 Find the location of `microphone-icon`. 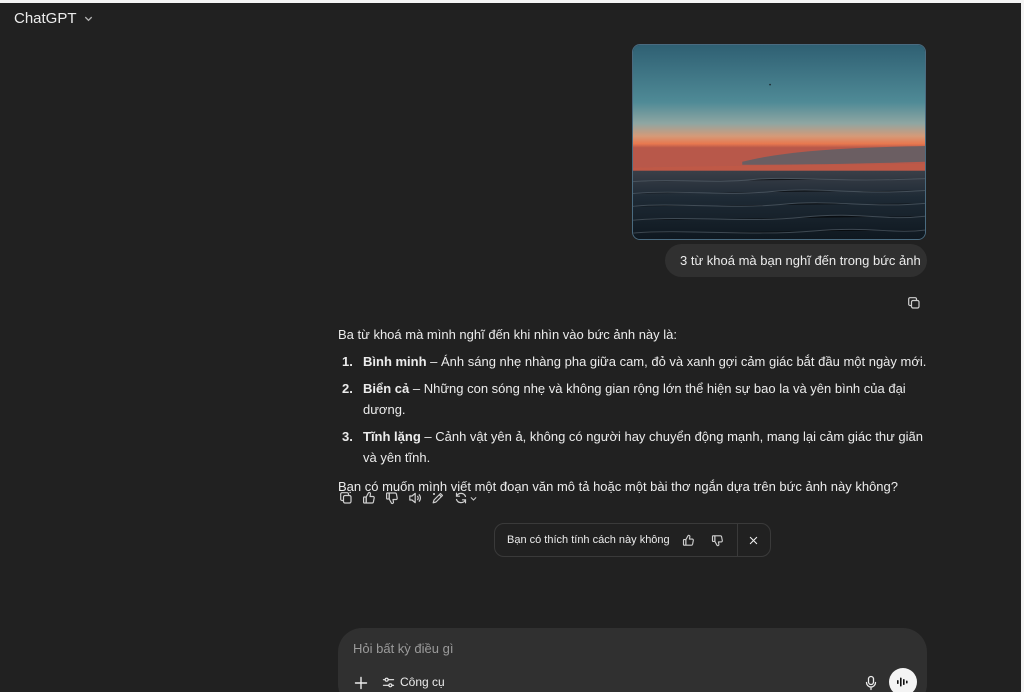

microphone-icon is located at coordinates (871, 683).